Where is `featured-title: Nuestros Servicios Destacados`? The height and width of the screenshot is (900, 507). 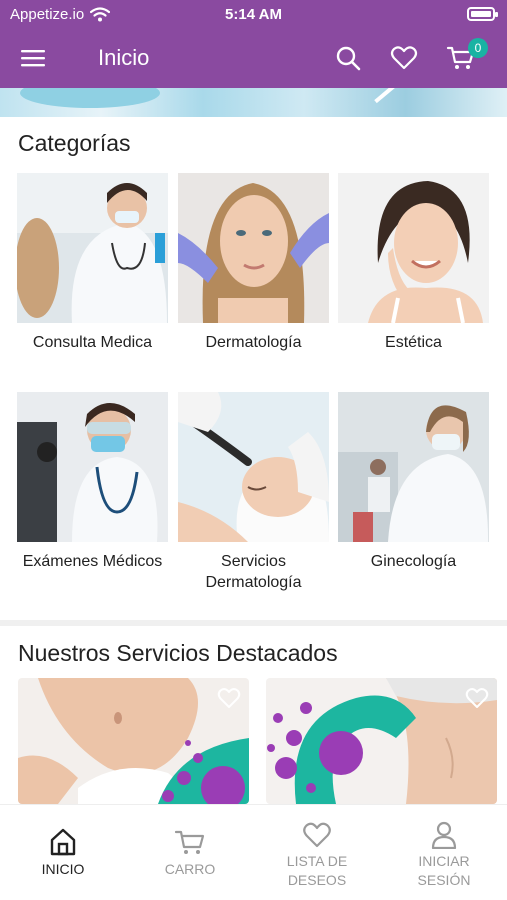 featured-title: Nuestros Servicios Destacados is located at coordinates (178, 653).